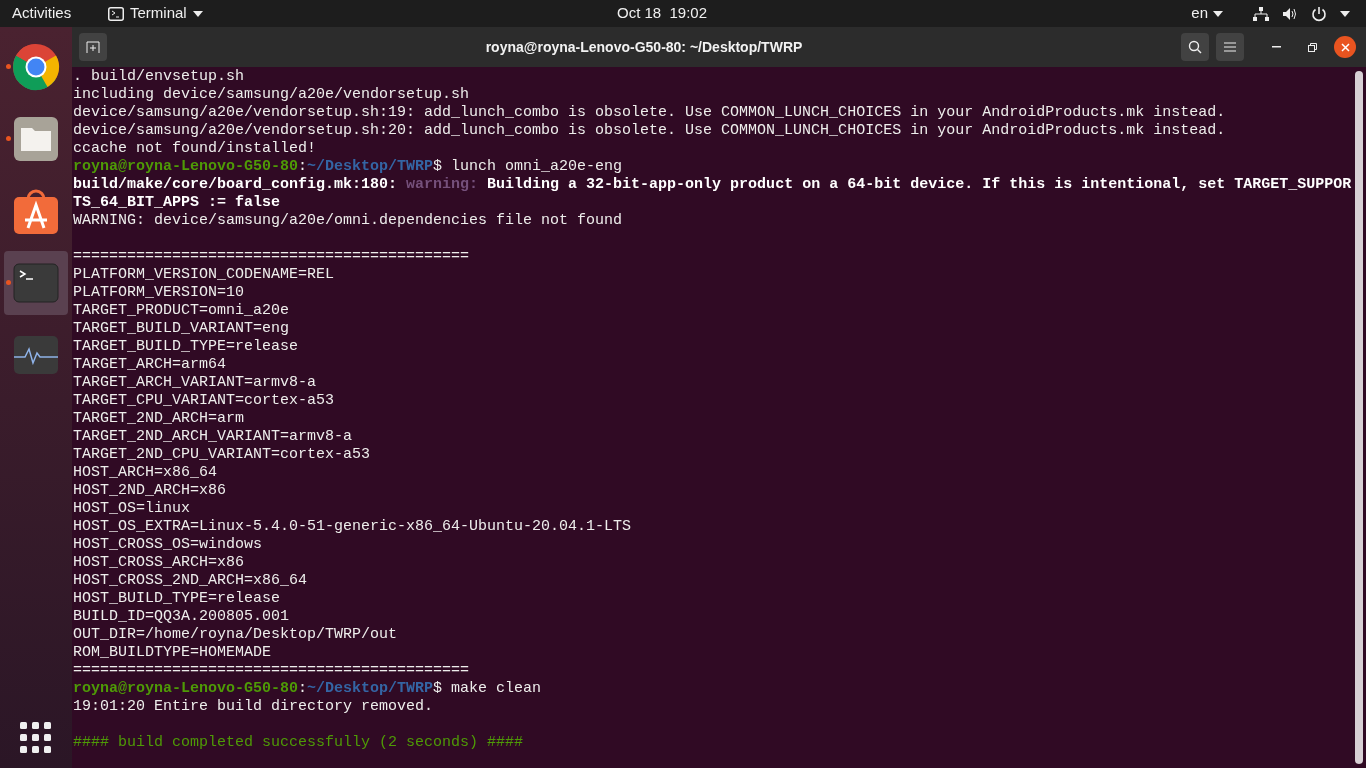 The height and width of the screenshot is (768, 1366). Describe the element at coordinates (236, 635) in the screenshot. I see `terminal-line: OUT_DIR=/home/royna/Desktop/TWRP/out` at that location.